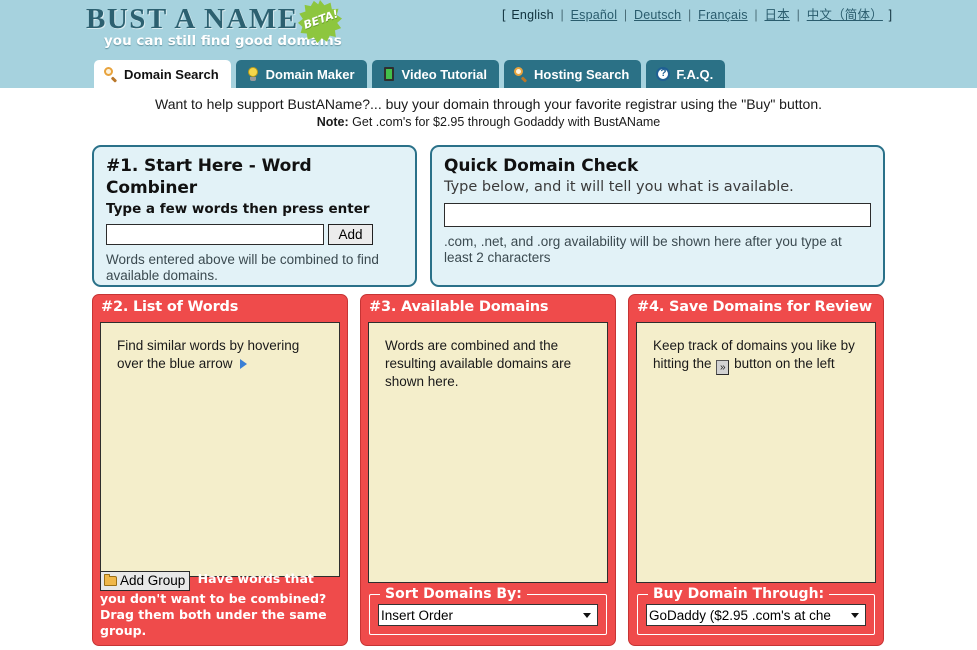 The width and height of the screenshot is (977, 650). What do you see at coordinates (695, 74) in the screenshot?
I see `tab-label: F.A.Q.` at bounding box center [695, 74].